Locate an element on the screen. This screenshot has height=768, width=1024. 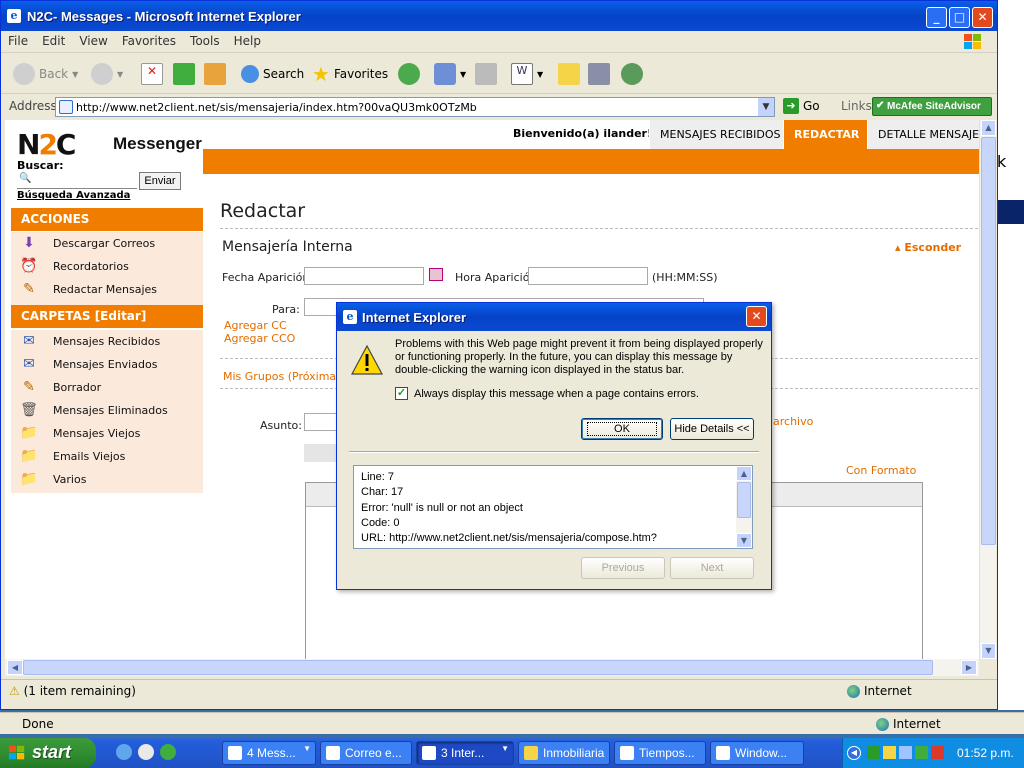
menu-favorites: Favorites is located at coordinates (149, 41).